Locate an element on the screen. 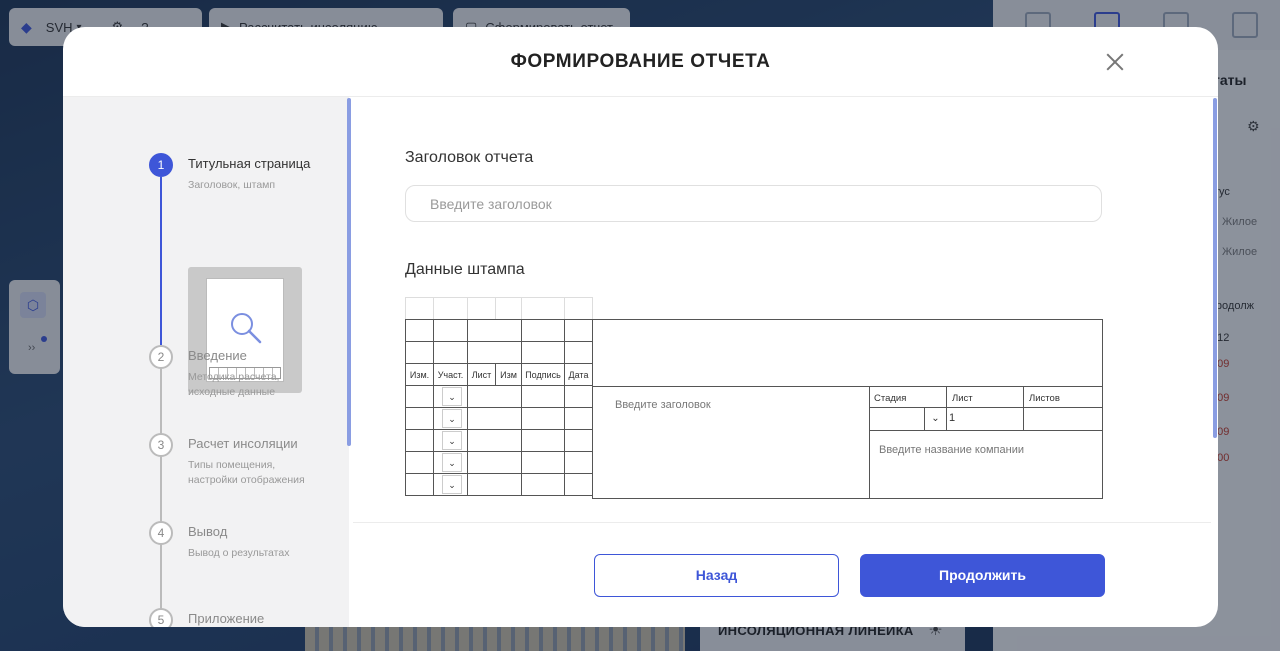 This screenshot has width=1280, height=651. stage-field is located at coordinates (897, 419).